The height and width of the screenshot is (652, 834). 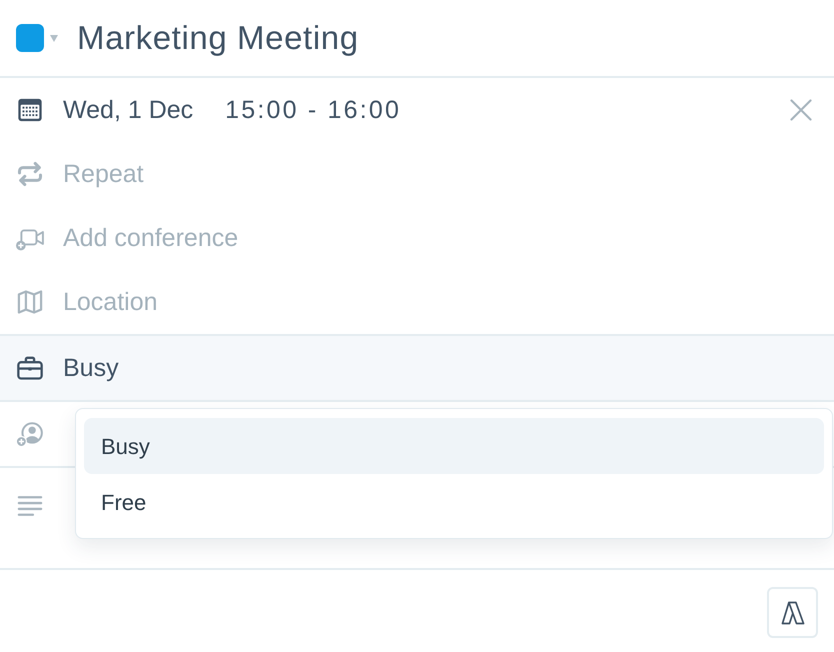 I want to click on calendar-icon, so click(x=30, y=110).